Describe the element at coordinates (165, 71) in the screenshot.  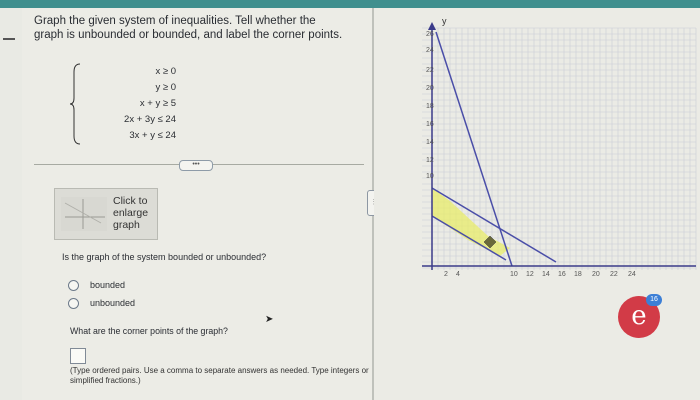
I see `inequality-1: x ≥ 0` at that location.